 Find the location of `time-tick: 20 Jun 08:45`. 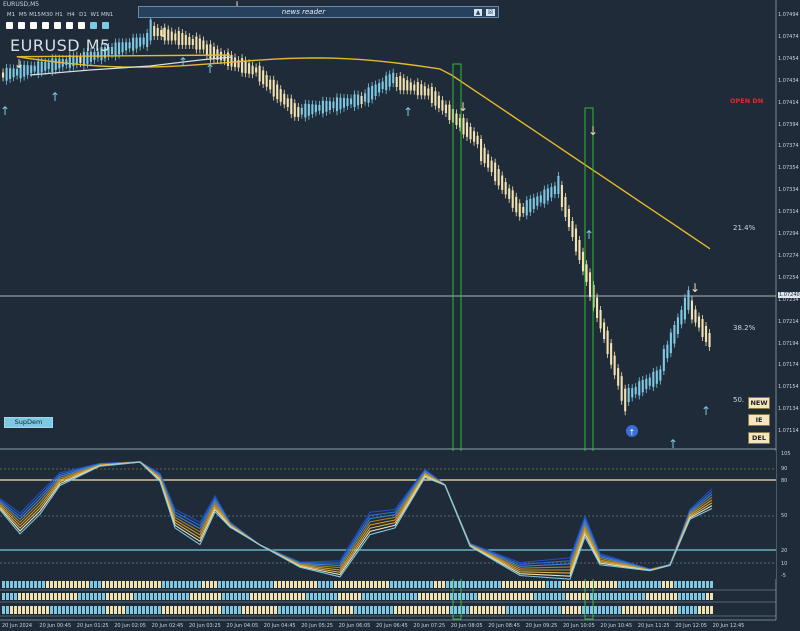

time-tick: 20 Jun 08:45 is located at coordinates (504, 626).